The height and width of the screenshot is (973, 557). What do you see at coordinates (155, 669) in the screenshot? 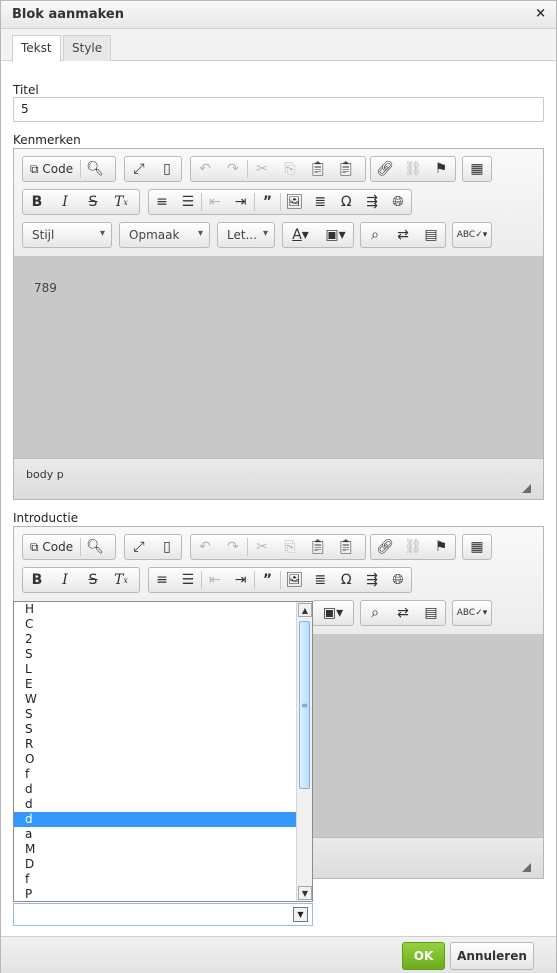
I see `dropdown-option: L` at bounding box center [155, 669].